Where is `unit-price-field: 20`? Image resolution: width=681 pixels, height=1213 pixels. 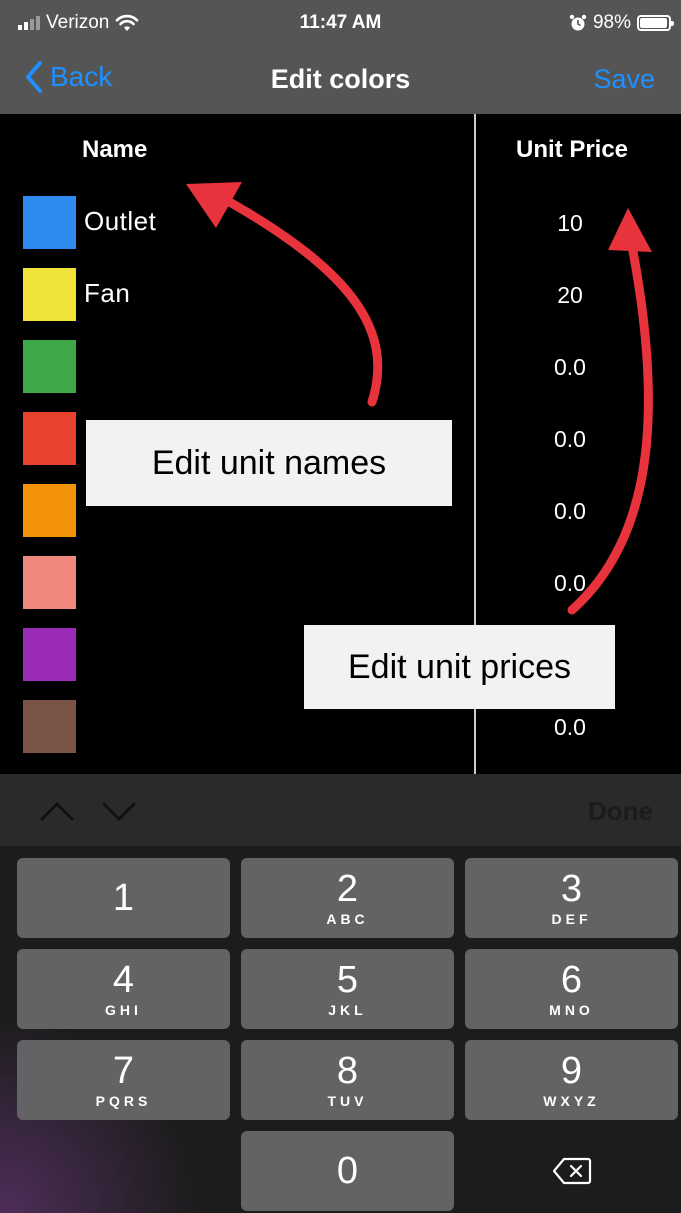
unit-price-field: 20 is located at coordinates (570, 295).